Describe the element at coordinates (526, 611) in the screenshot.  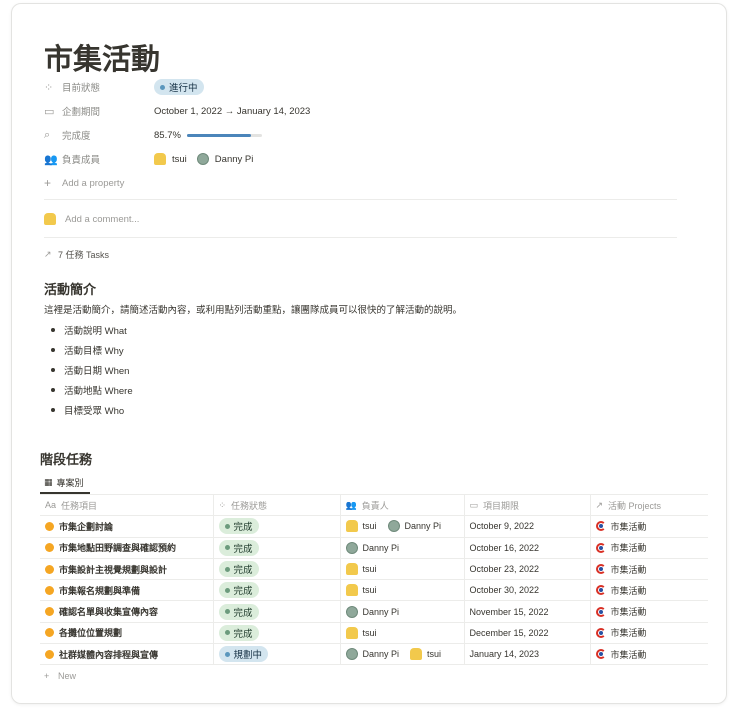
I see `deadline-cell: November 15, 2022` at that location.